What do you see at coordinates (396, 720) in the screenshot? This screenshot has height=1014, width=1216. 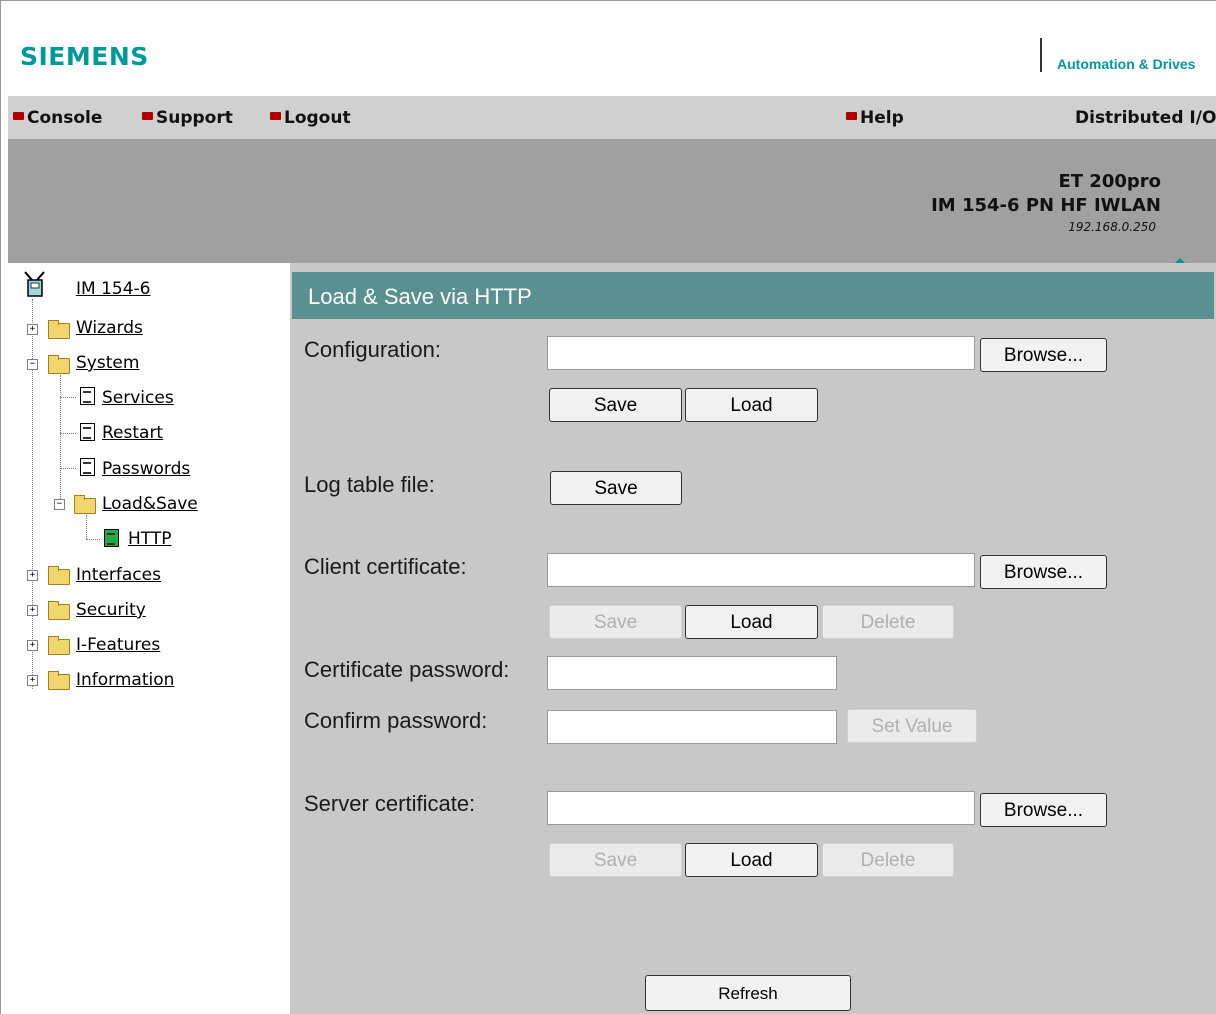 I see `confirm-password-label: Confirm password:` at bounding box center [396, 720].